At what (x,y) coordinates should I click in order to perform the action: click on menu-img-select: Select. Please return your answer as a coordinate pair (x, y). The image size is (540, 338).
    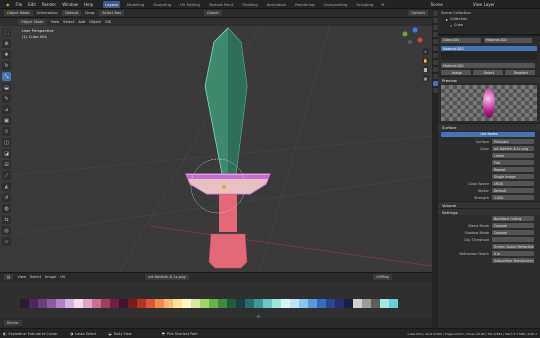
    Looking at the image, I should click on (35, 277).